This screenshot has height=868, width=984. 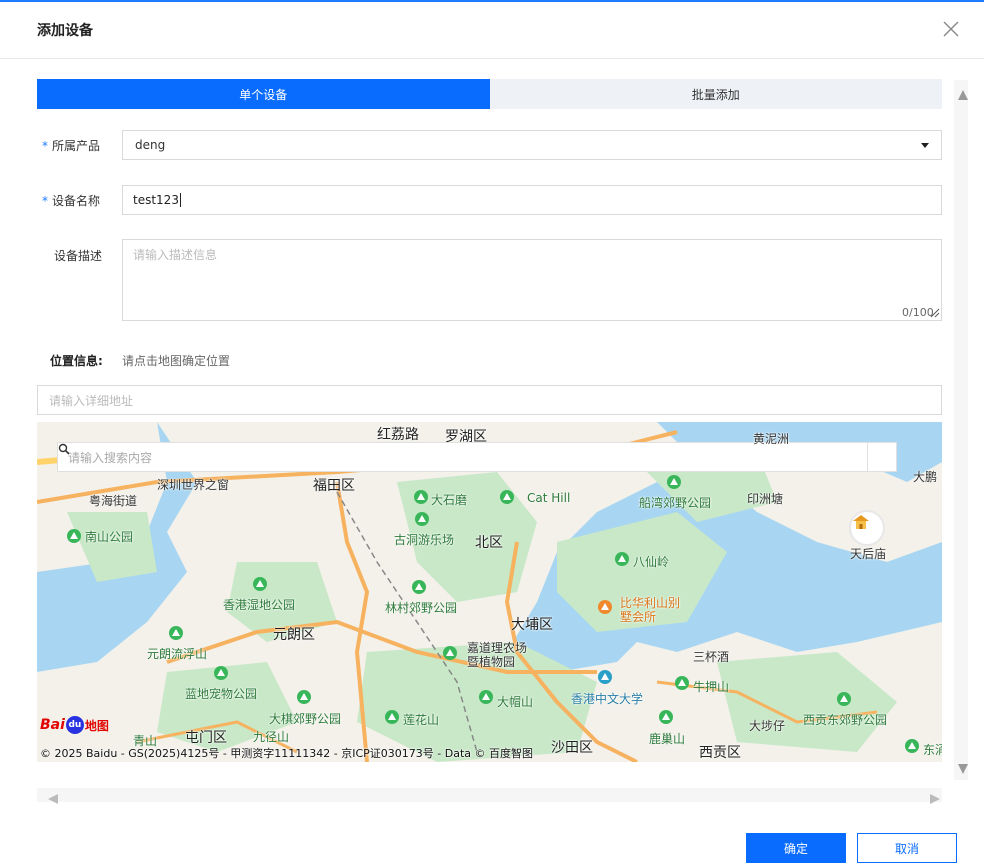 I want to click on map-label: 香港湿地公园, so click(x=259, y=605).